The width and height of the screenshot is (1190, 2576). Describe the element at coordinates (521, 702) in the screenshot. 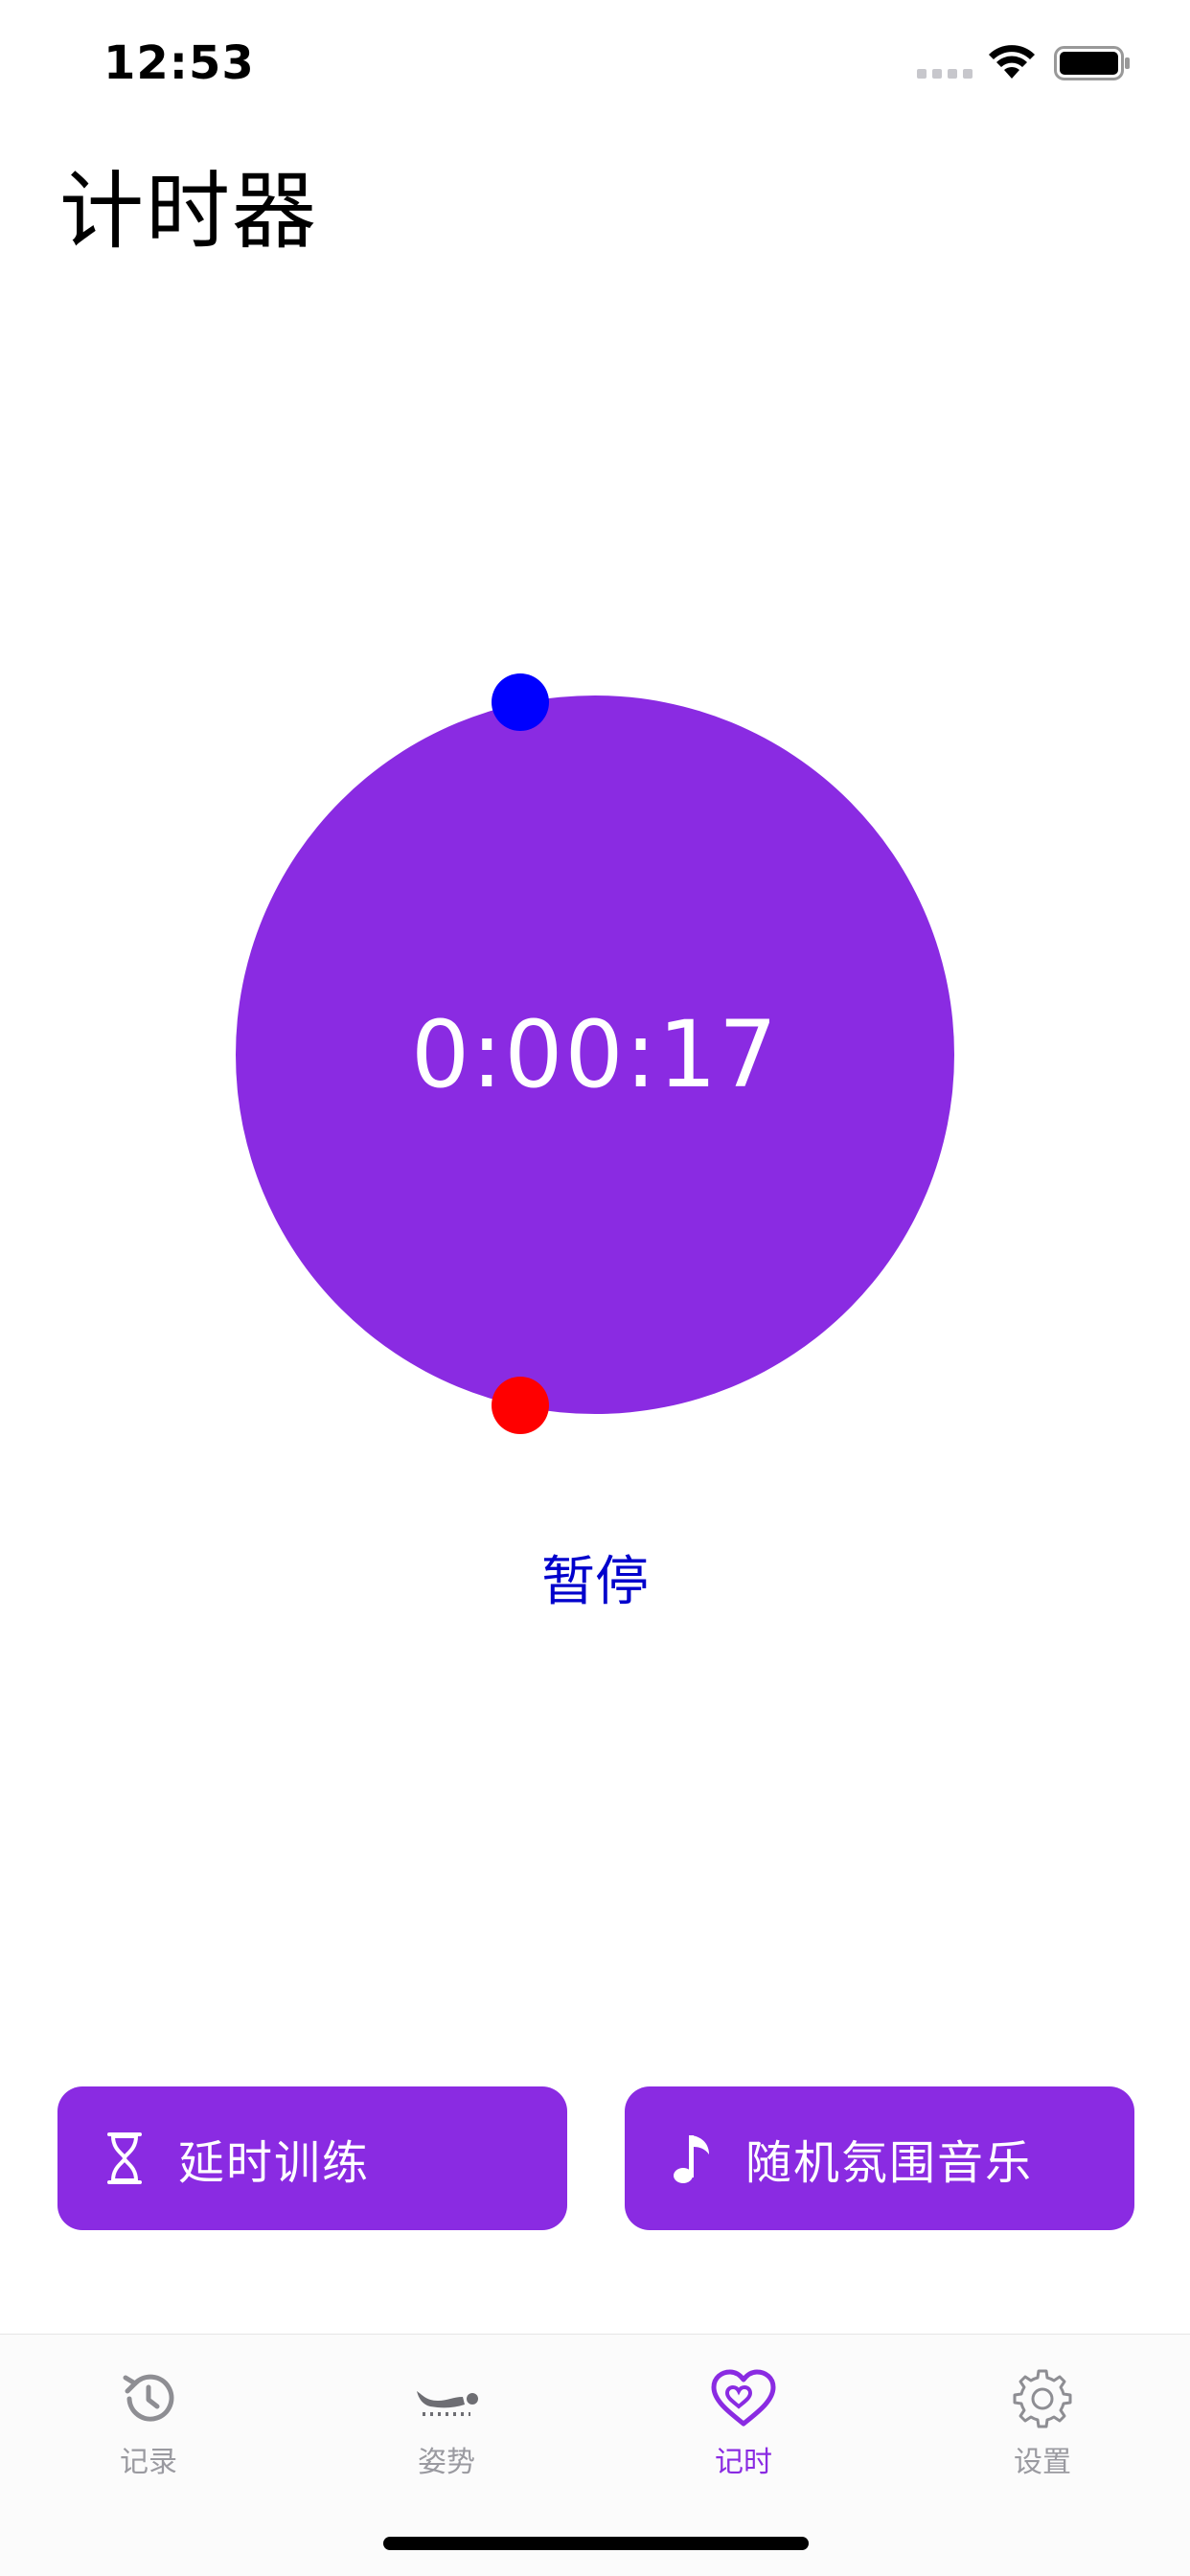

I see `start-handle` at that location.